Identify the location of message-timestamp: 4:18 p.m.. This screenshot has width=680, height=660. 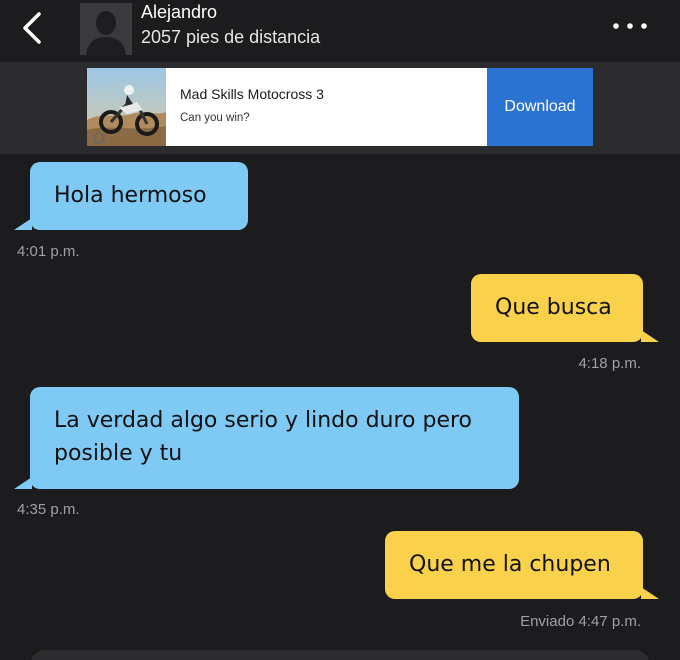
(609, 363).